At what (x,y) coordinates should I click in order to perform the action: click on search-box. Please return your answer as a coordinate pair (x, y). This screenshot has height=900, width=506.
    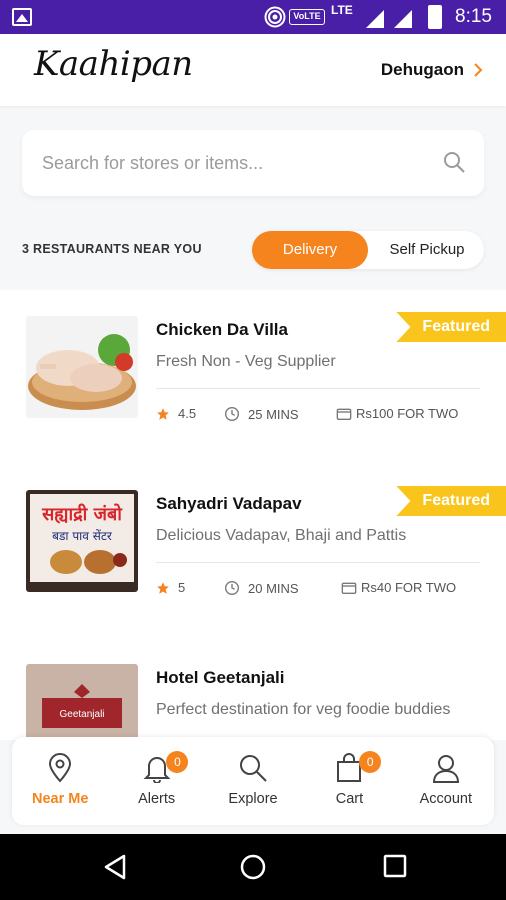
    Looking at the image, I should click on (253, 163).